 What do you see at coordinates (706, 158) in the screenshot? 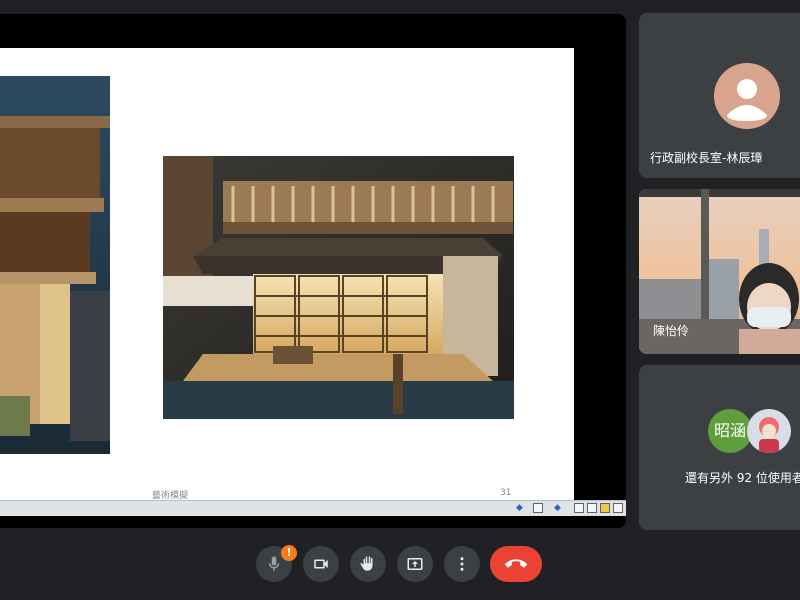
I see `participant-name-1: 行政副校長室-林辰璋` at bounding box center [706, 158].